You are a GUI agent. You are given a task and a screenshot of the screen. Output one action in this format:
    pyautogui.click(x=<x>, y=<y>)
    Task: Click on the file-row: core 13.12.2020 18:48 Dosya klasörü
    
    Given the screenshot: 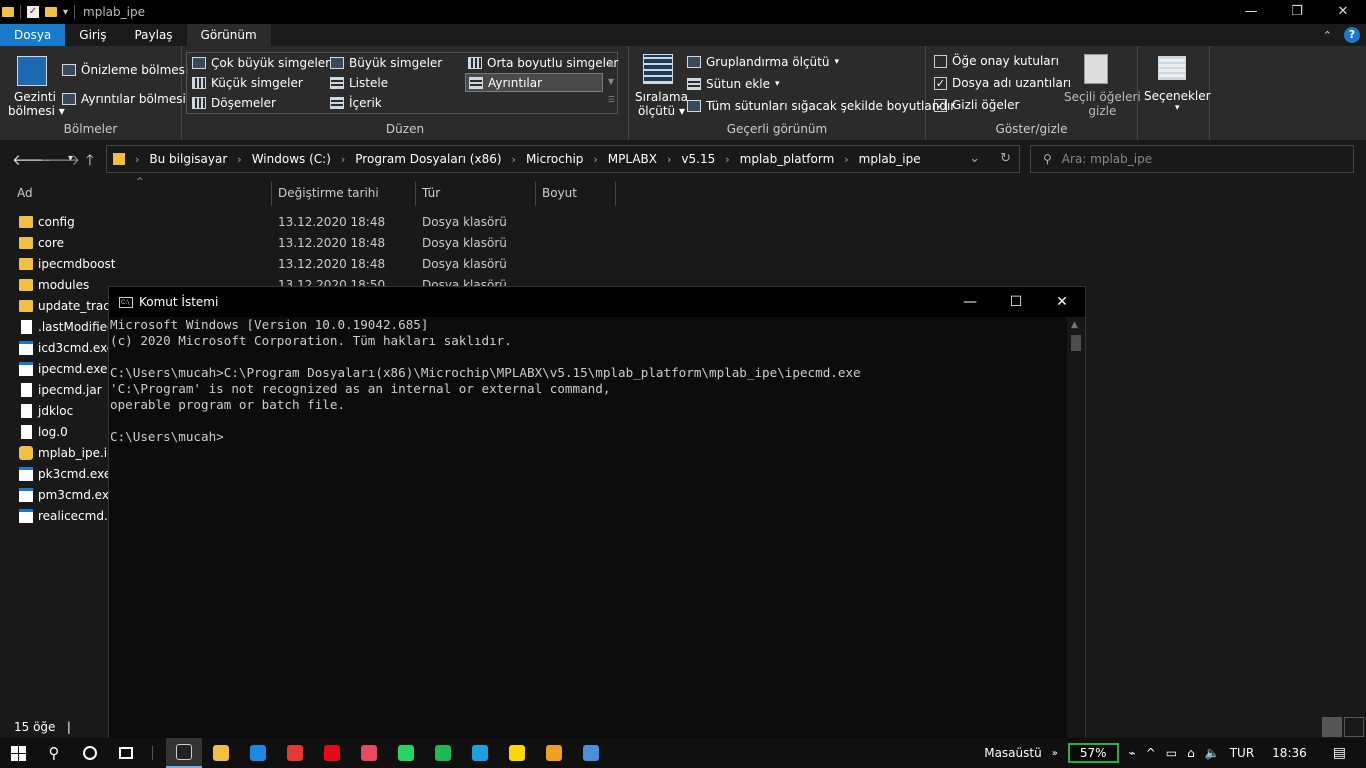 What is the action you would take?
    pyautogui.click(x=683, y=243)
    